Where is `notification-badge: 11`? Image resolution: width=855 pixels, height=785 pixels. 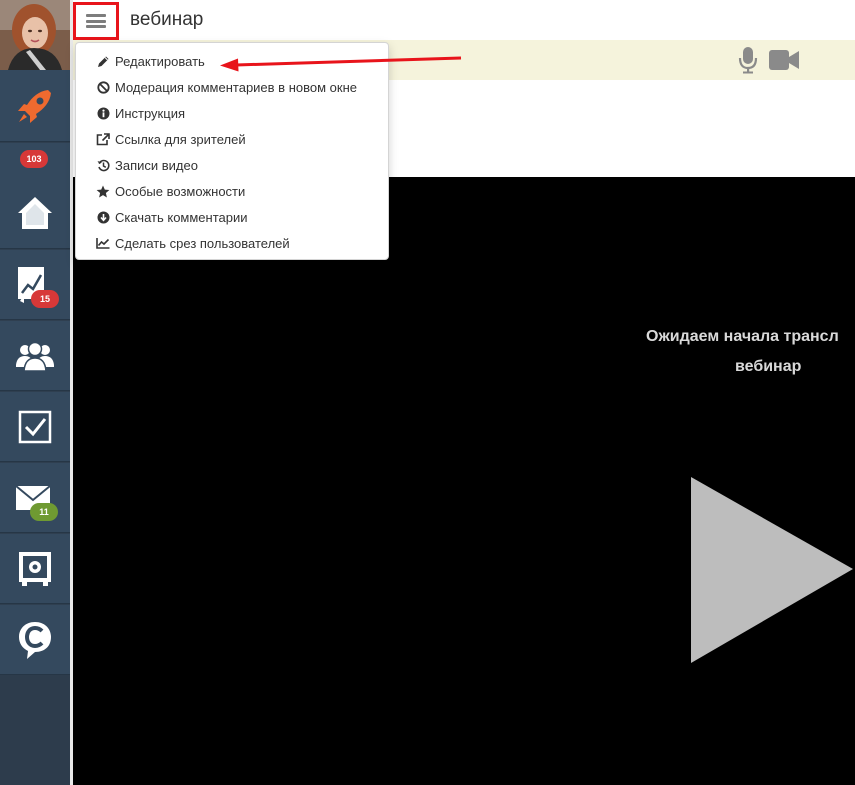 notification-badge: 11 is located at coordinates (44, 512).